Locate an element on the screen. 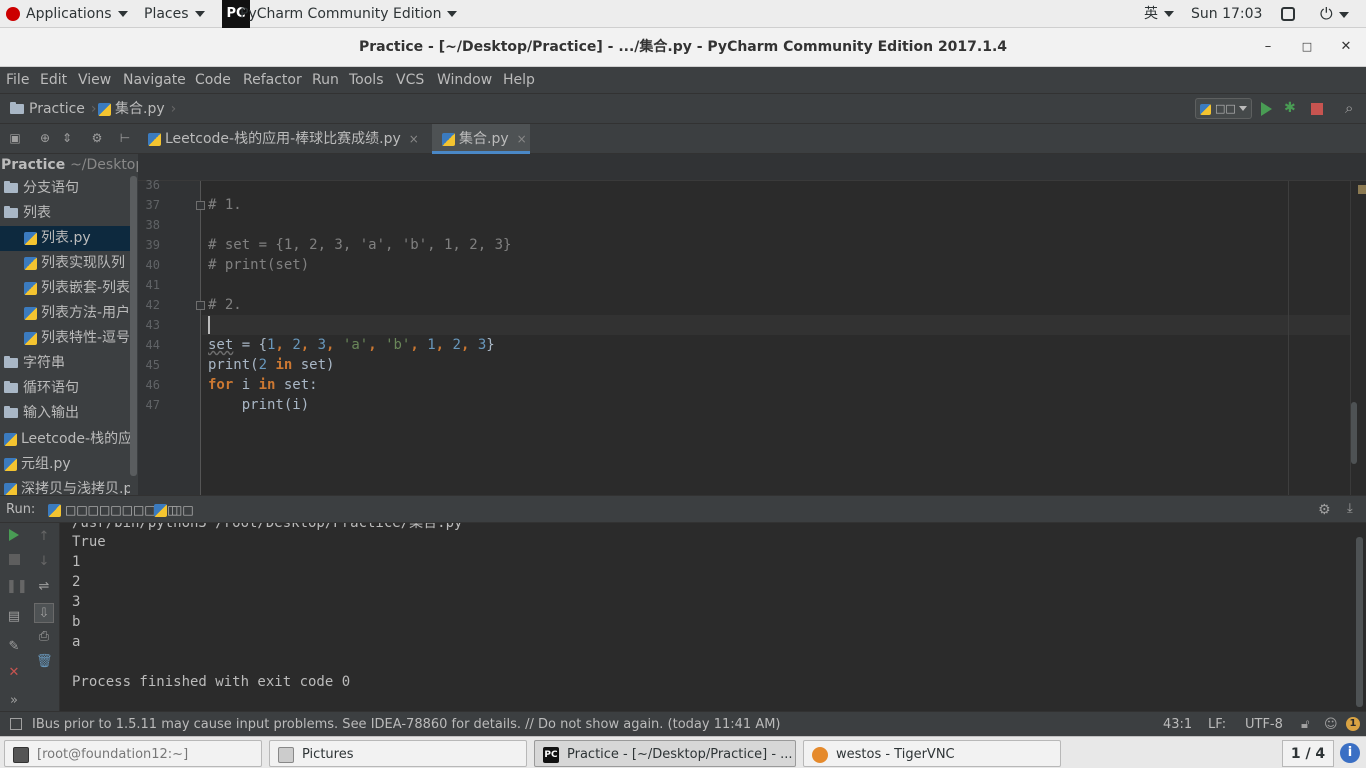  scroll-to-end-icon: ⇩ is located at coordinates (44, 613).